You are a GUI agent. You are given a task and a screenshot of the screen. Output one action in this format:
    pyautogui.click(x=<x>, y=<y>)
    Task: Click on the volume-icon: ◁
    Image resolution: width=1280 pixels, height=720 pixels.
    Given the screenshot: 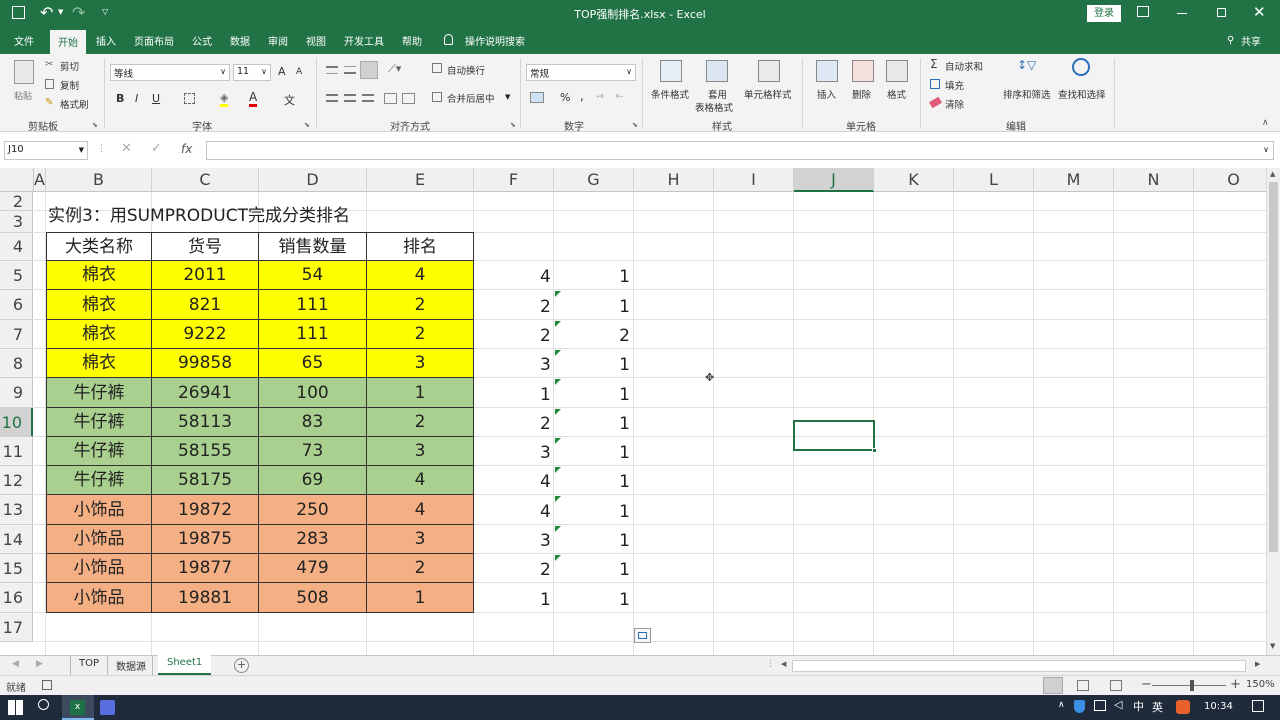 What is the action you would take?
    pyautogui.click(x=1118, y=704)
    